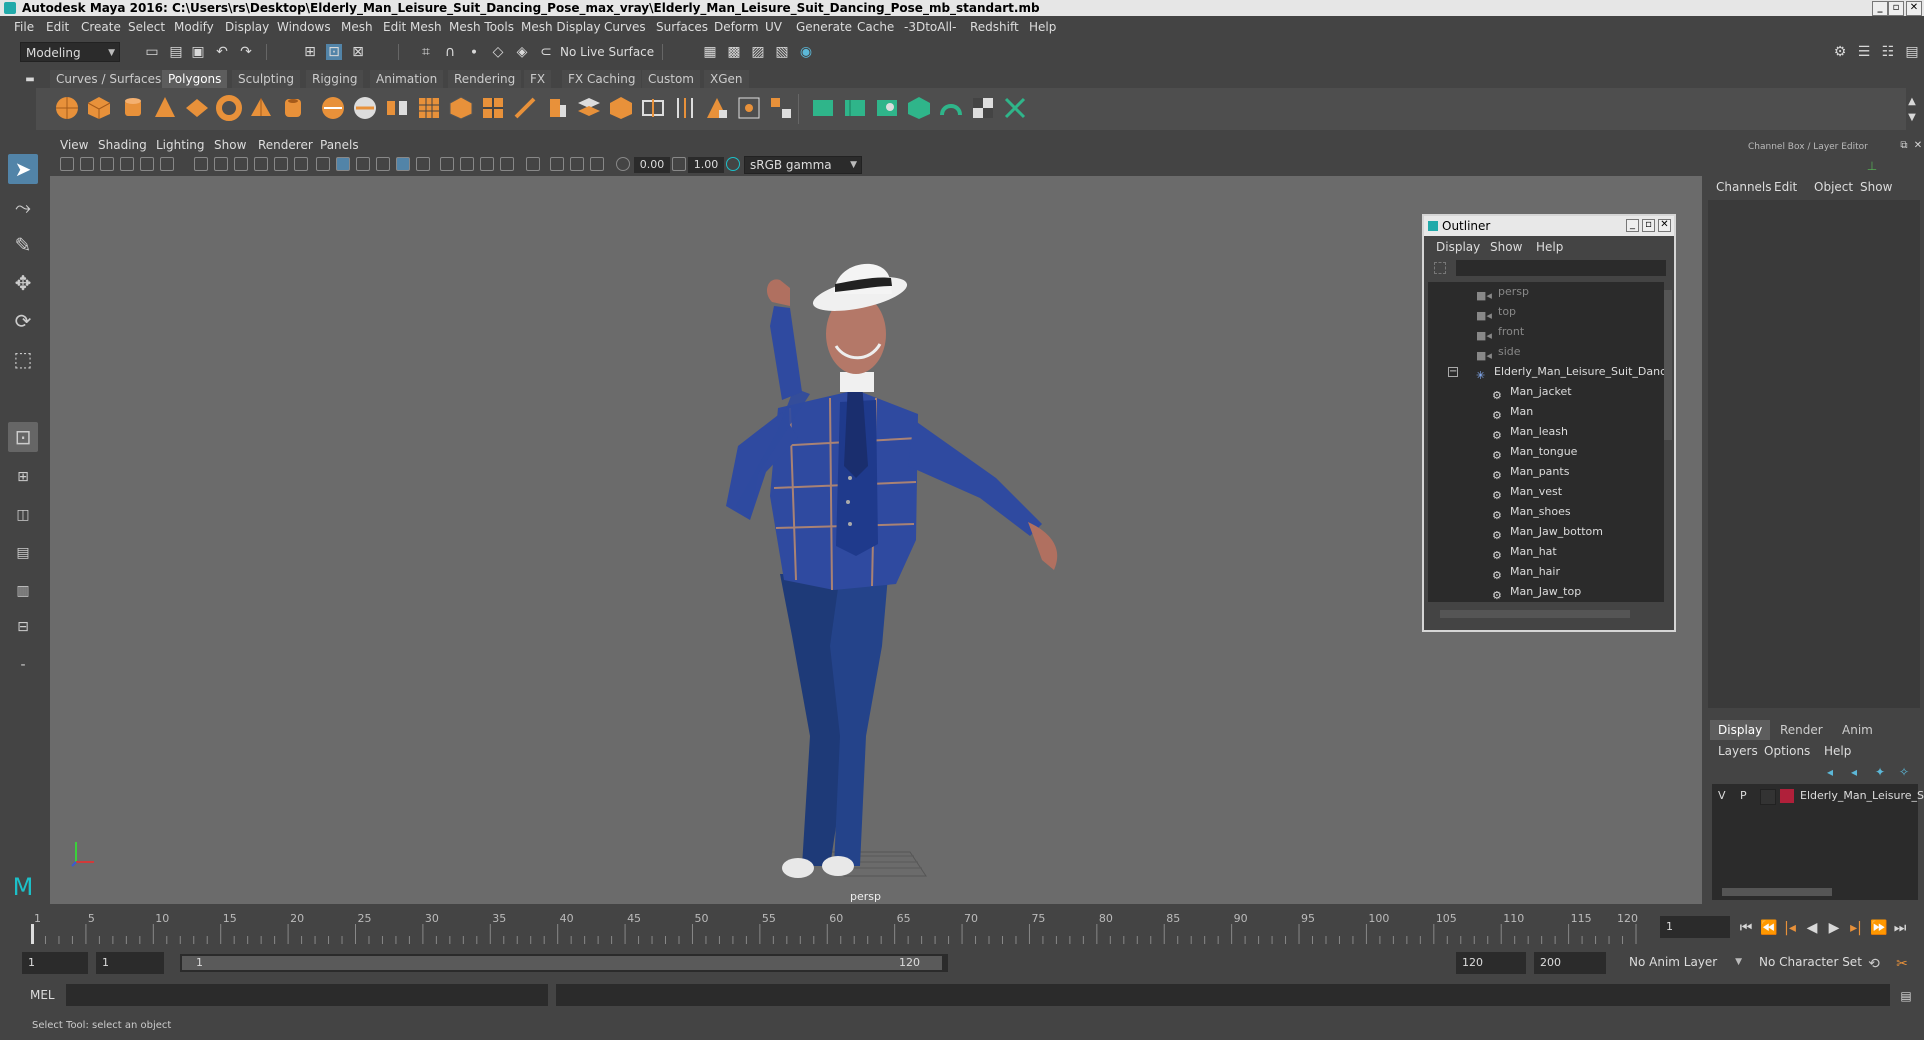 This screenshot has height=1040, width=1924. Describe the element at coordinates (1549, 247) in the screenshot. I see `outliner-menu-help: Help` at that location.